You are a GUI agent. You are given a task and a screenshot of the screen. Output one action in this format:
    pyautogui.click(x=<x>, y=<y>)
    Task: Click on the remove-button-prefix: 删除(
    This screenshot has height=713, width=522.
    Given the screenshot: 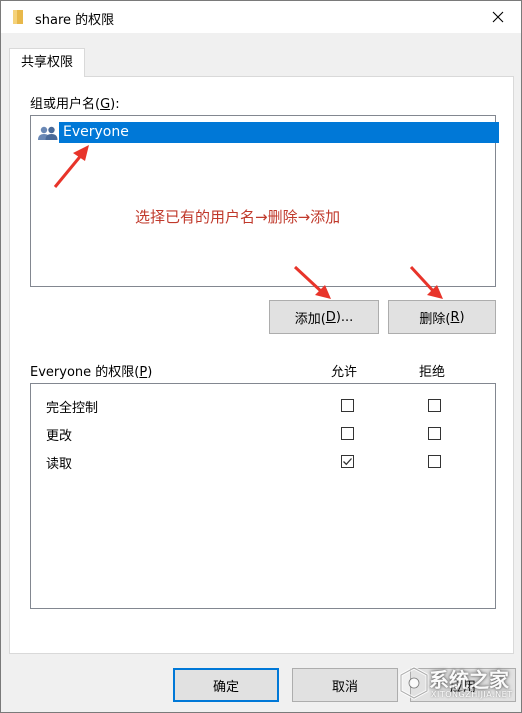 What is the action you would take?
    pyautogui.click(x=435, y=319)
    